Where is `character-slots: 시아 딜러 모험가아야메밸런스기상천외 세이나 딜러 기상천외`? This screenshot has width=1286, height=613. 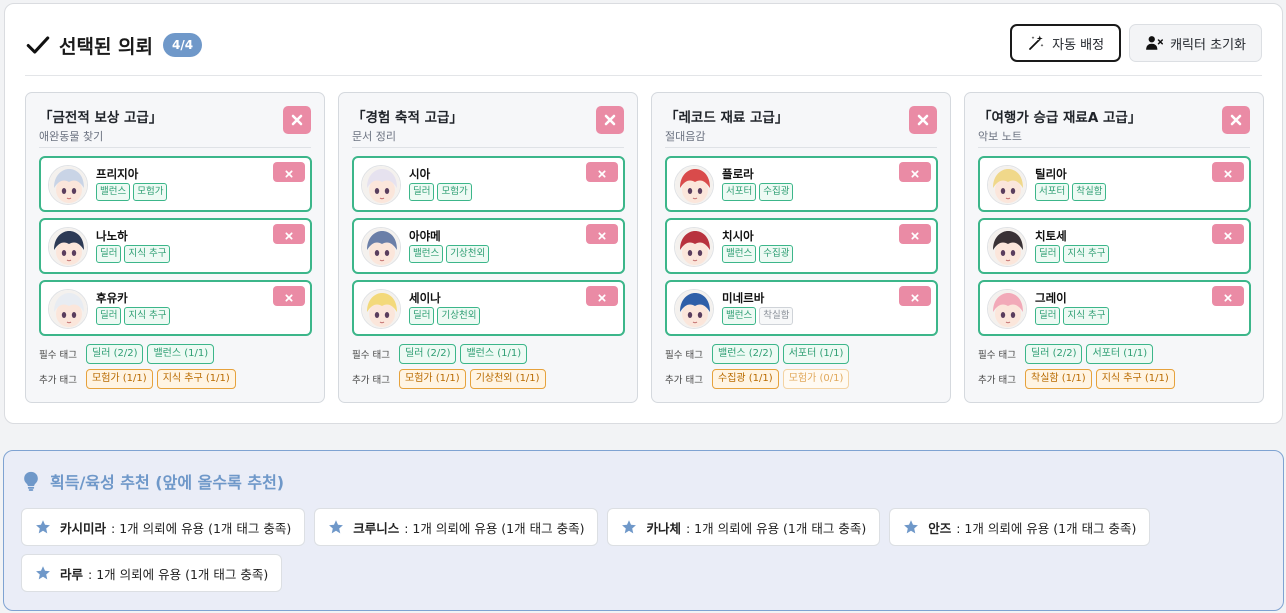
character-slots: 시아 딜러 모험가아야메밸런스기상천외 세이나 딜러 기상천외 is located at coordinates (488, 249).